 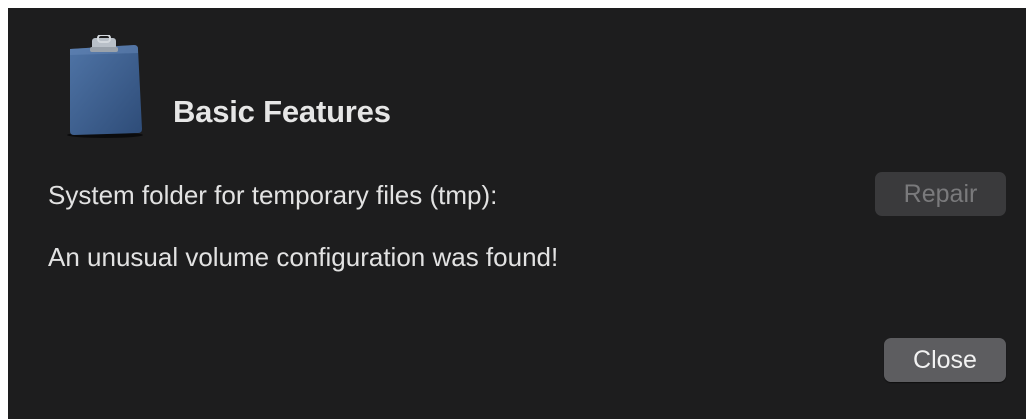 What do you see at coordinates (945, 360) in the screenshot?
I see `close-button: Close` at bounding box center [945, 360].